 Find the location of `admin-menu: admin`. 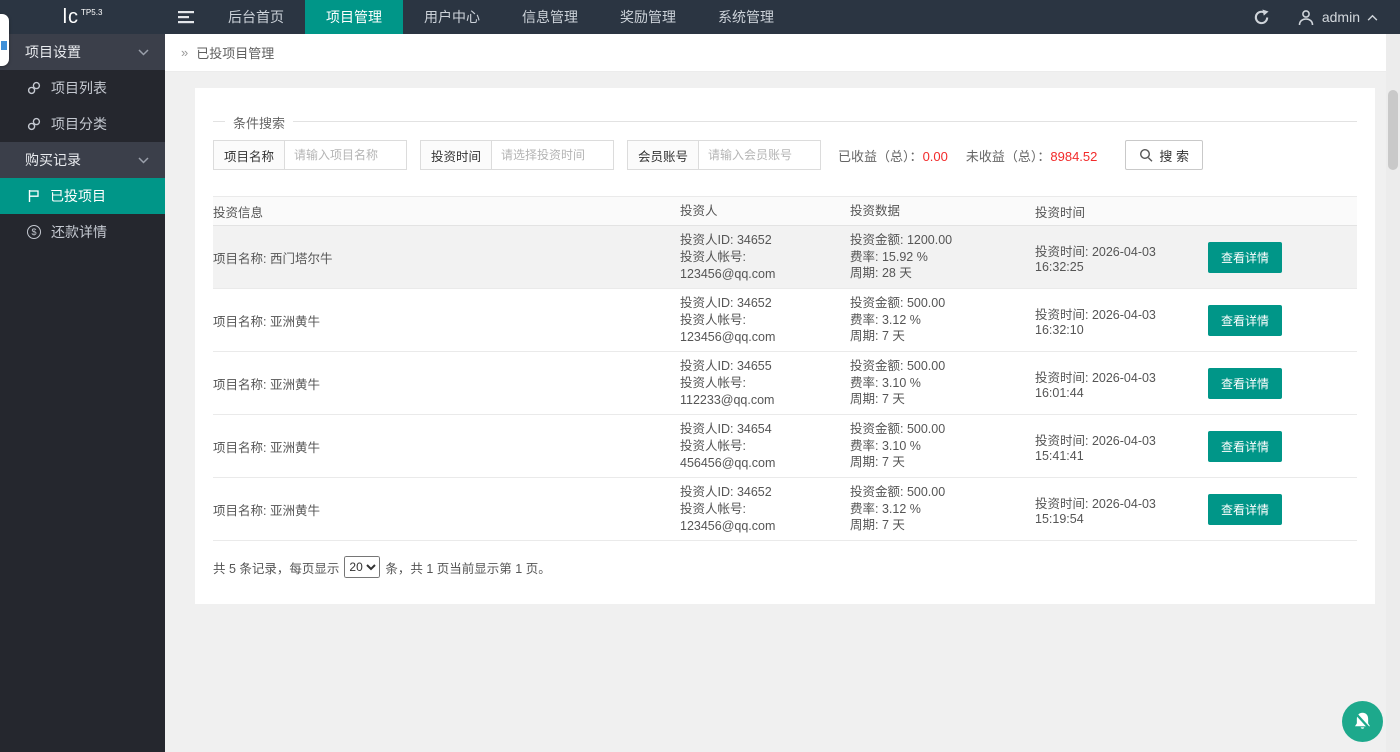

admin-menu: admin is located at coordinates (1342, 17).